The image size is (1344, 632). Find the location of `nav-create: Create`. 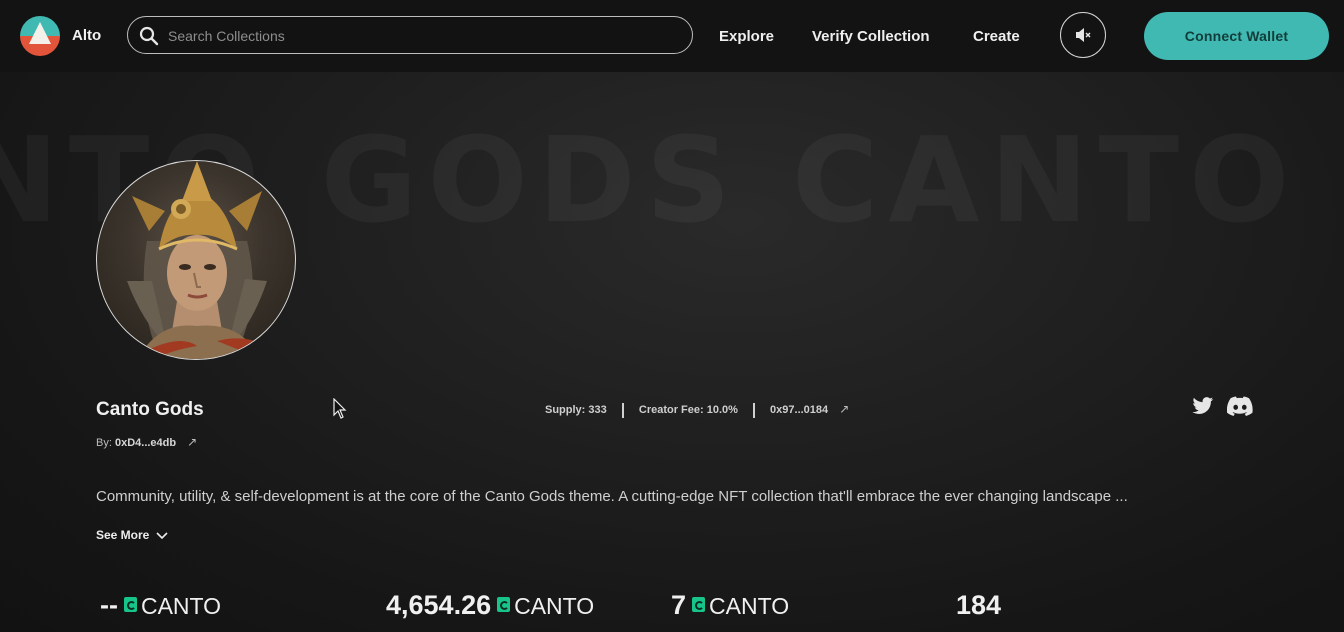

nav-create: Create is located at coordinates (996, 37).